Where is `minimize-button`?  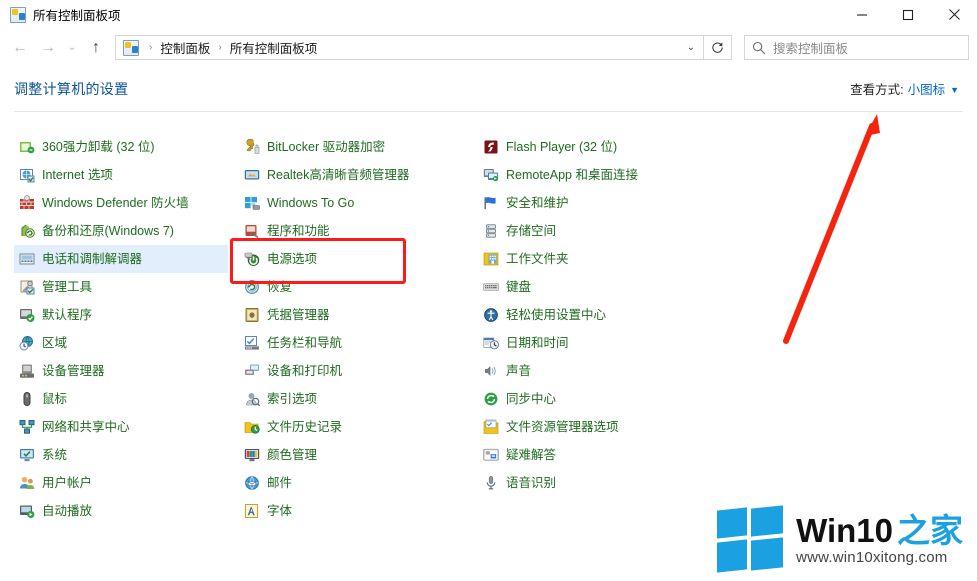
minimize-button is located at coordinates (862, 14).